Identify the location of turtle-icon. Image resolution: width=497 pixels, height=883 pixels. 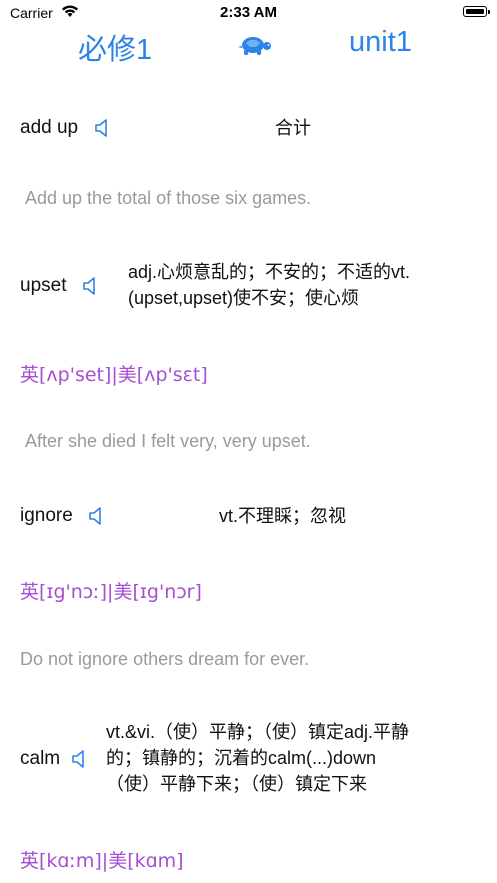
(254, 47).